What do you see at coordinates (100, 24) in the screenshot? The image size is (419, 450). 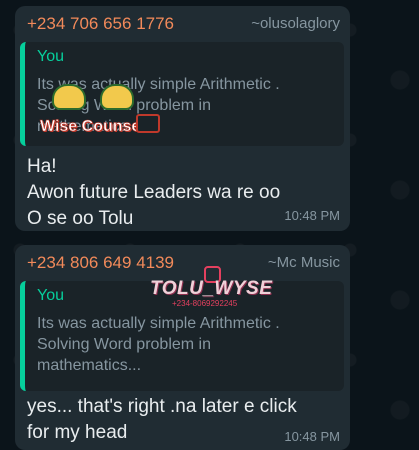 I see `sender-phone: +234 706 656 1776` at bounding box center [100, 24].